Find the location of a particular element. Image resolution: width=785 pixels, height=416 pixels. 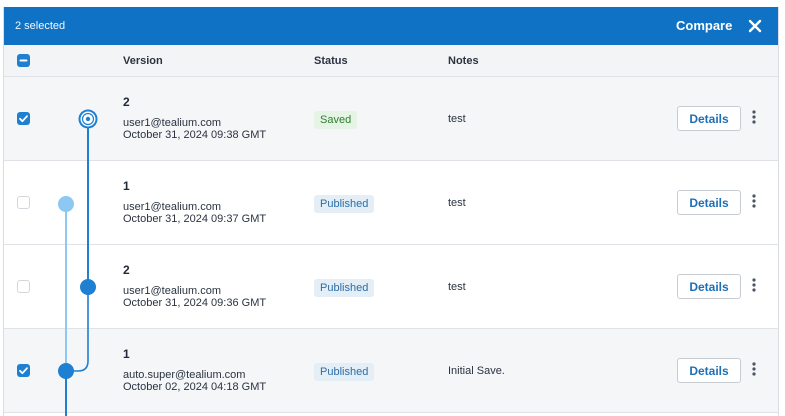

close-icon is located at coordinates (755, 26).